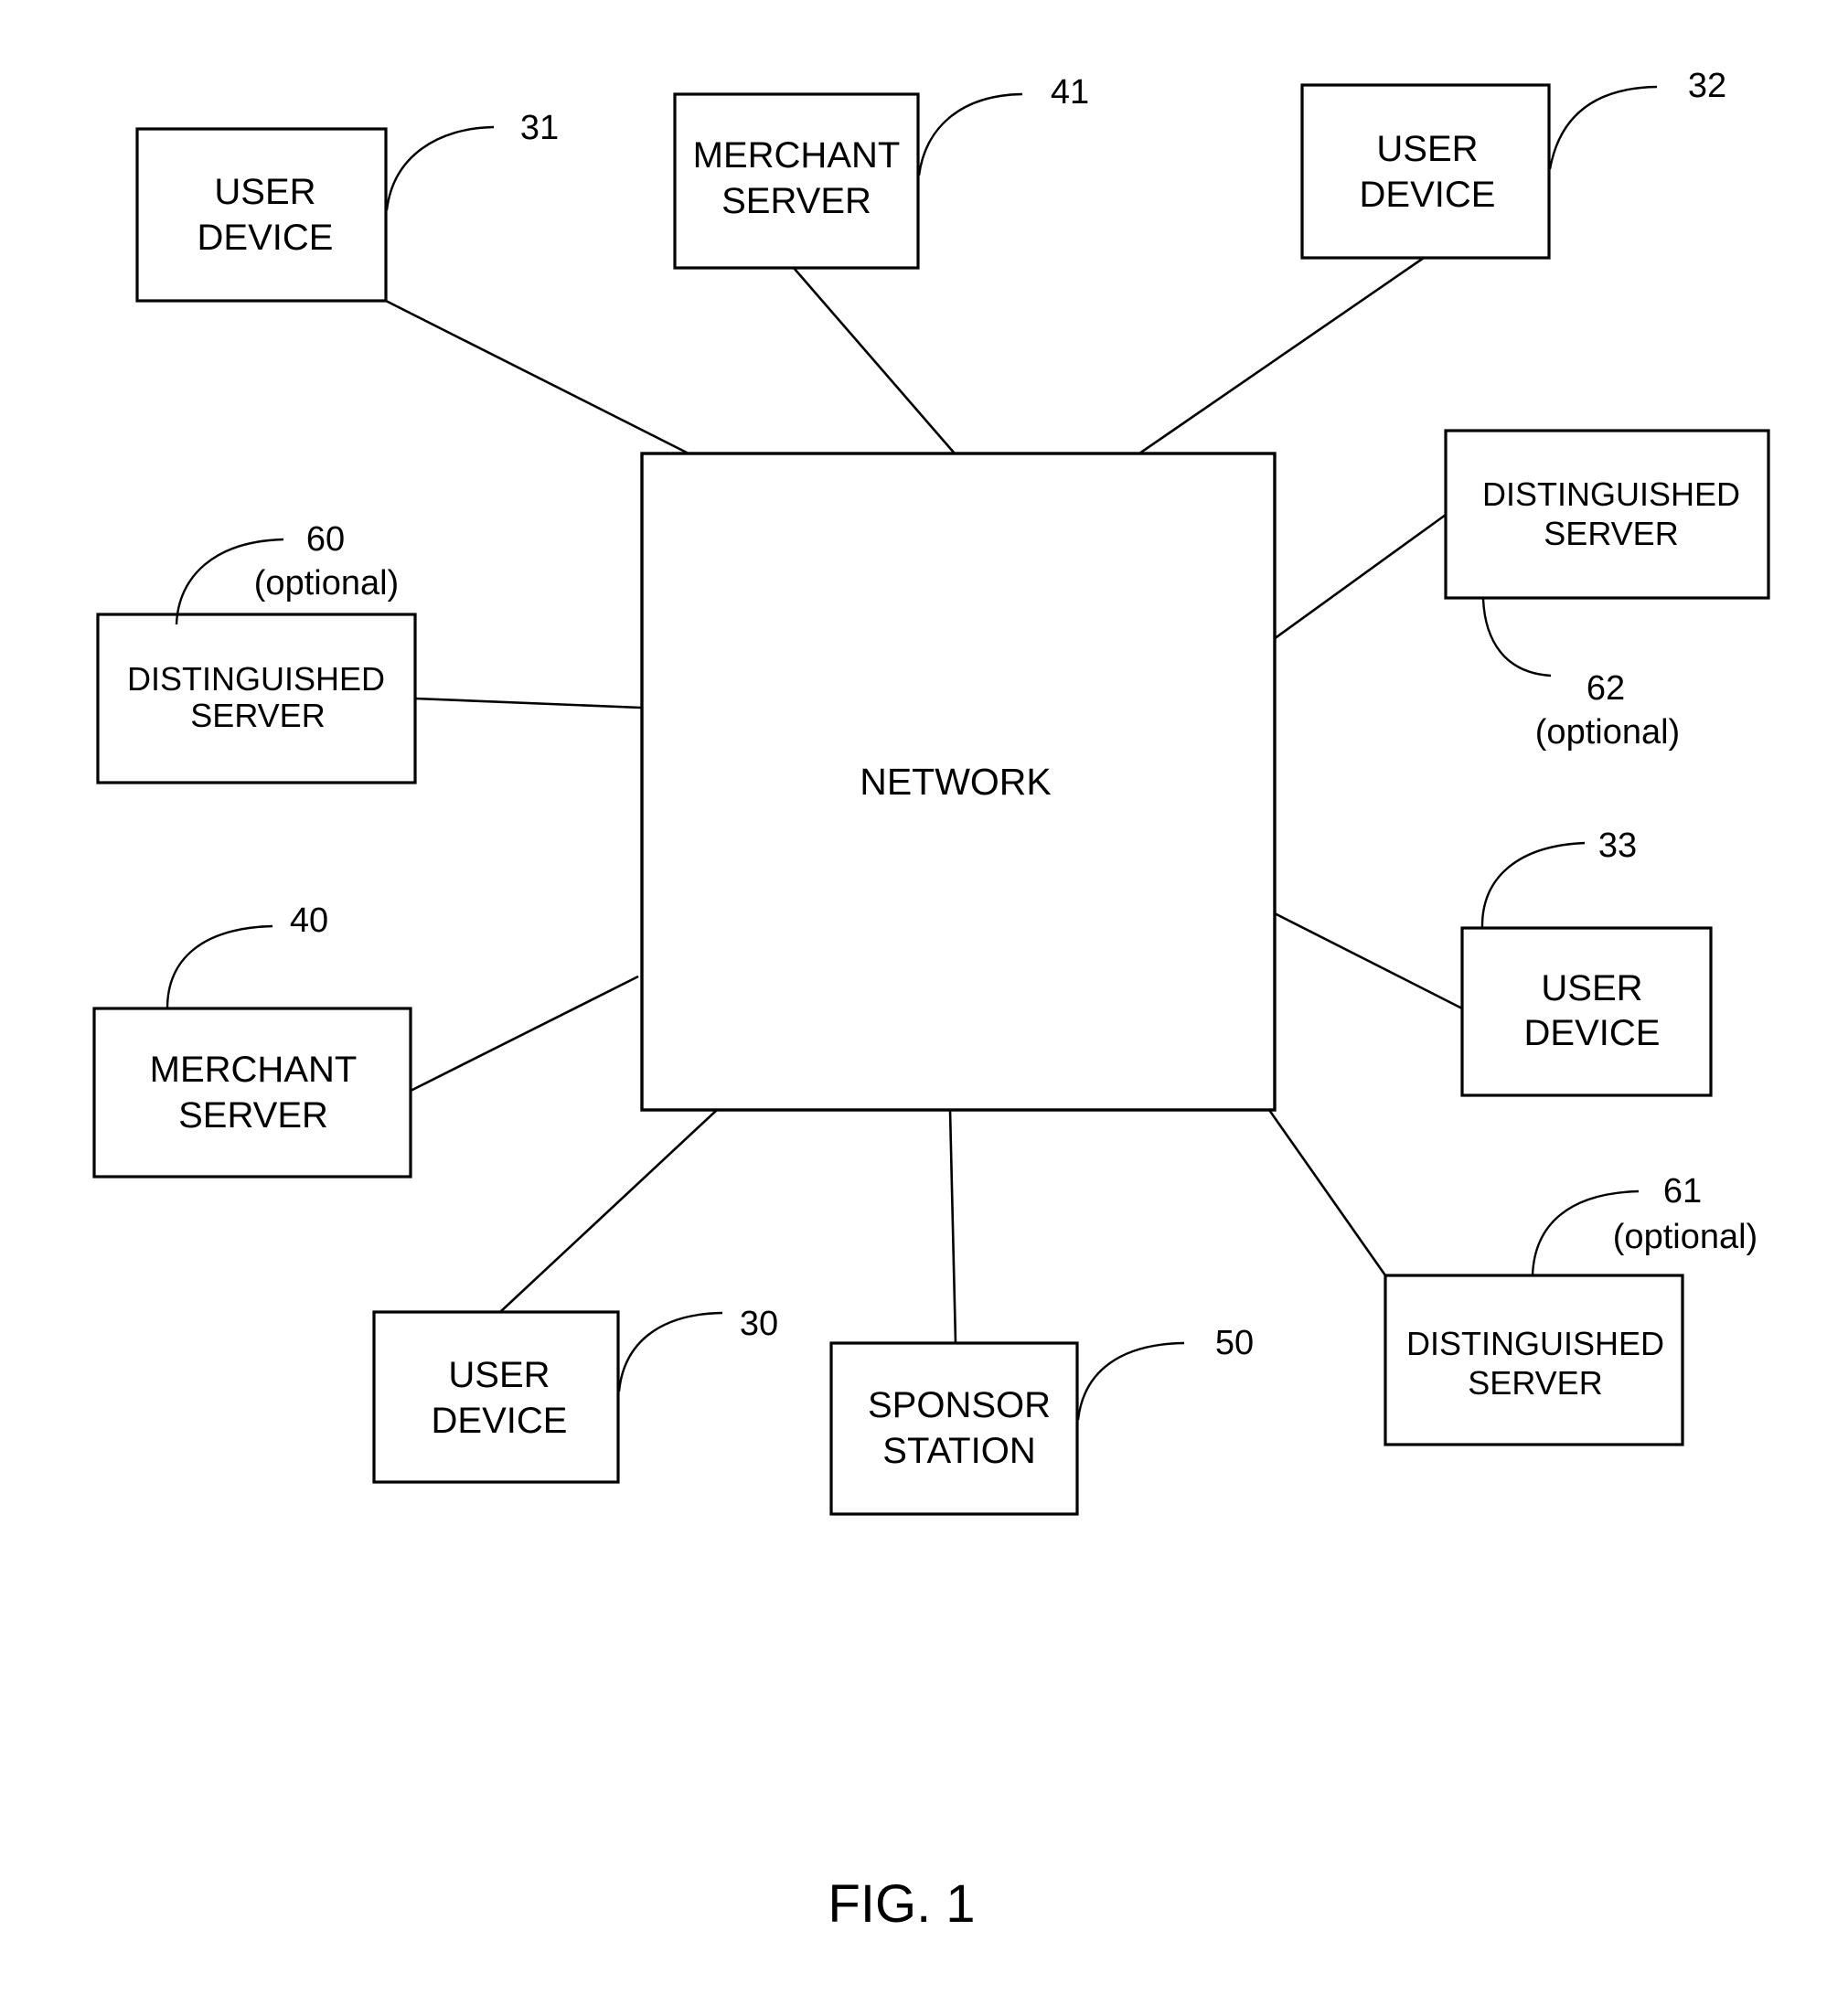  I want to click on node-user-device-32: USER DEVICE 32, so click(1513, 163).